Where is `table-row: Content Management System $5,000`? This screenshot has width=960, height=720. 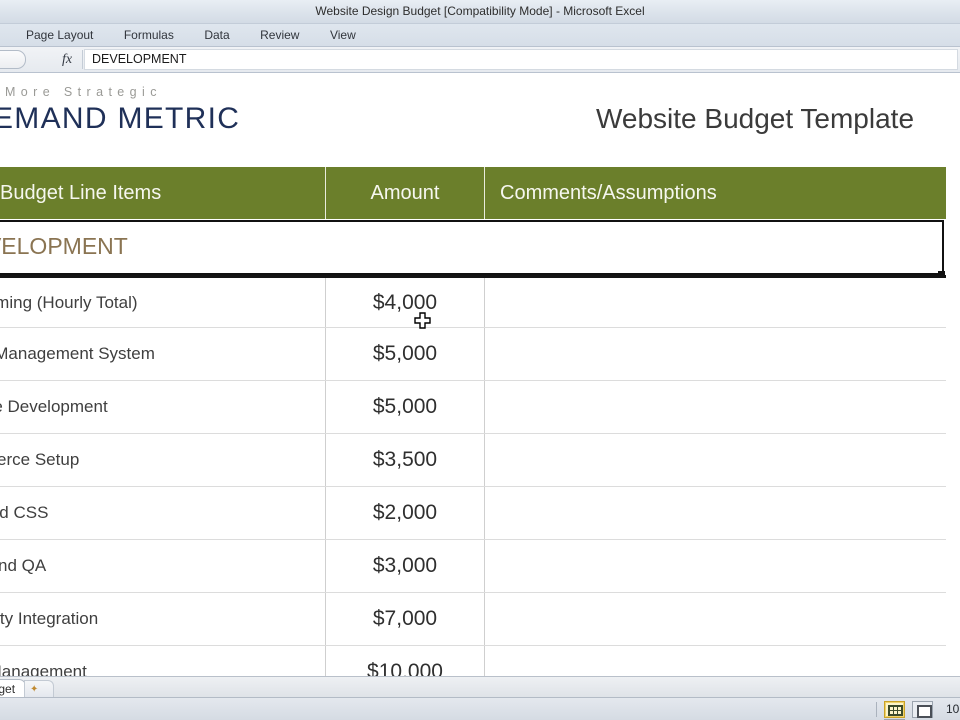
table-row: Content Management System $5,000 is located at coordinates (473, 354).